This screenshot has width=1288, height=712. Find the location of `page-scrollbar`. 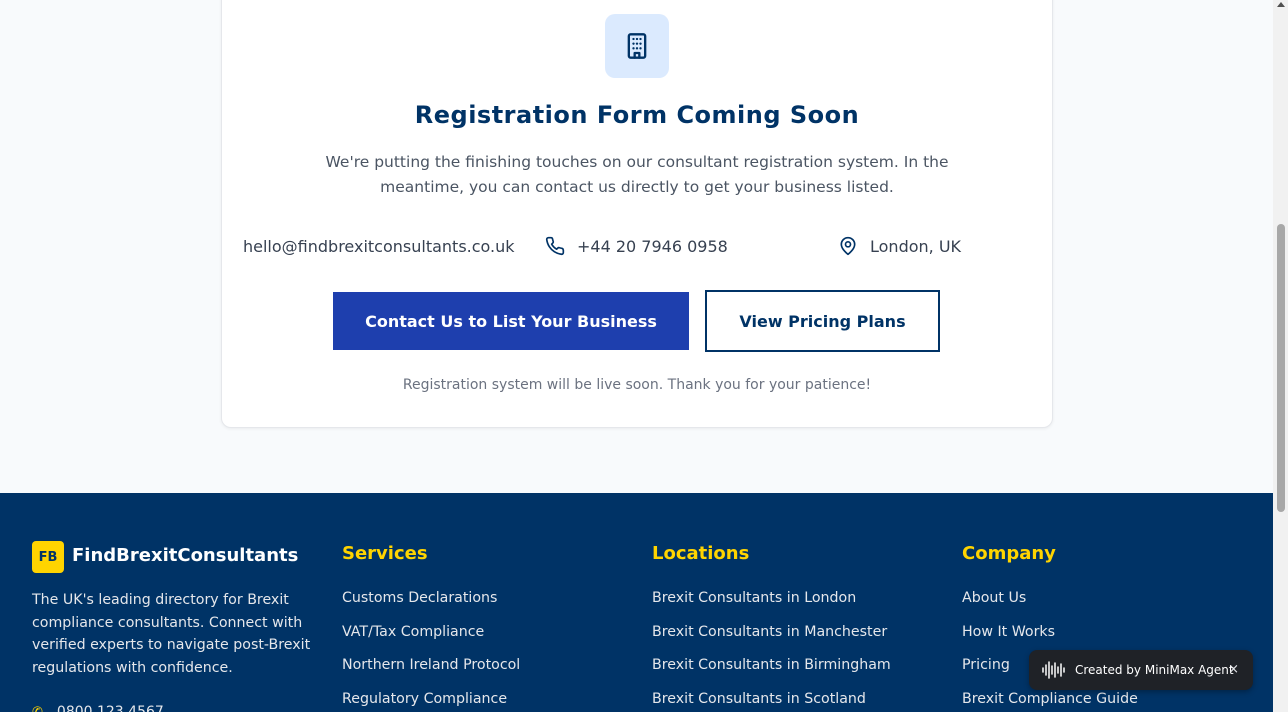

page-scrollbar is located at coordinates (1280, 356).